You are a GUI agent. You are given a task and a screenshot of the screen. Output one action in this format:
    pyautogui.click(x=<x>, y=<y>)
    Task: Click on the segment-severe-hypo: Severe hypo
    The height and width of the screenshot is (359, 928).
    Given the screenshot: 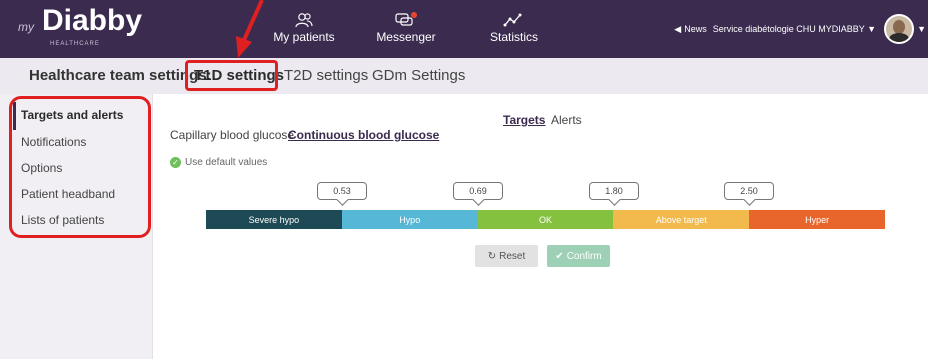 What is the action you would take?
    pyautogui.click(x=274, y=219)
    